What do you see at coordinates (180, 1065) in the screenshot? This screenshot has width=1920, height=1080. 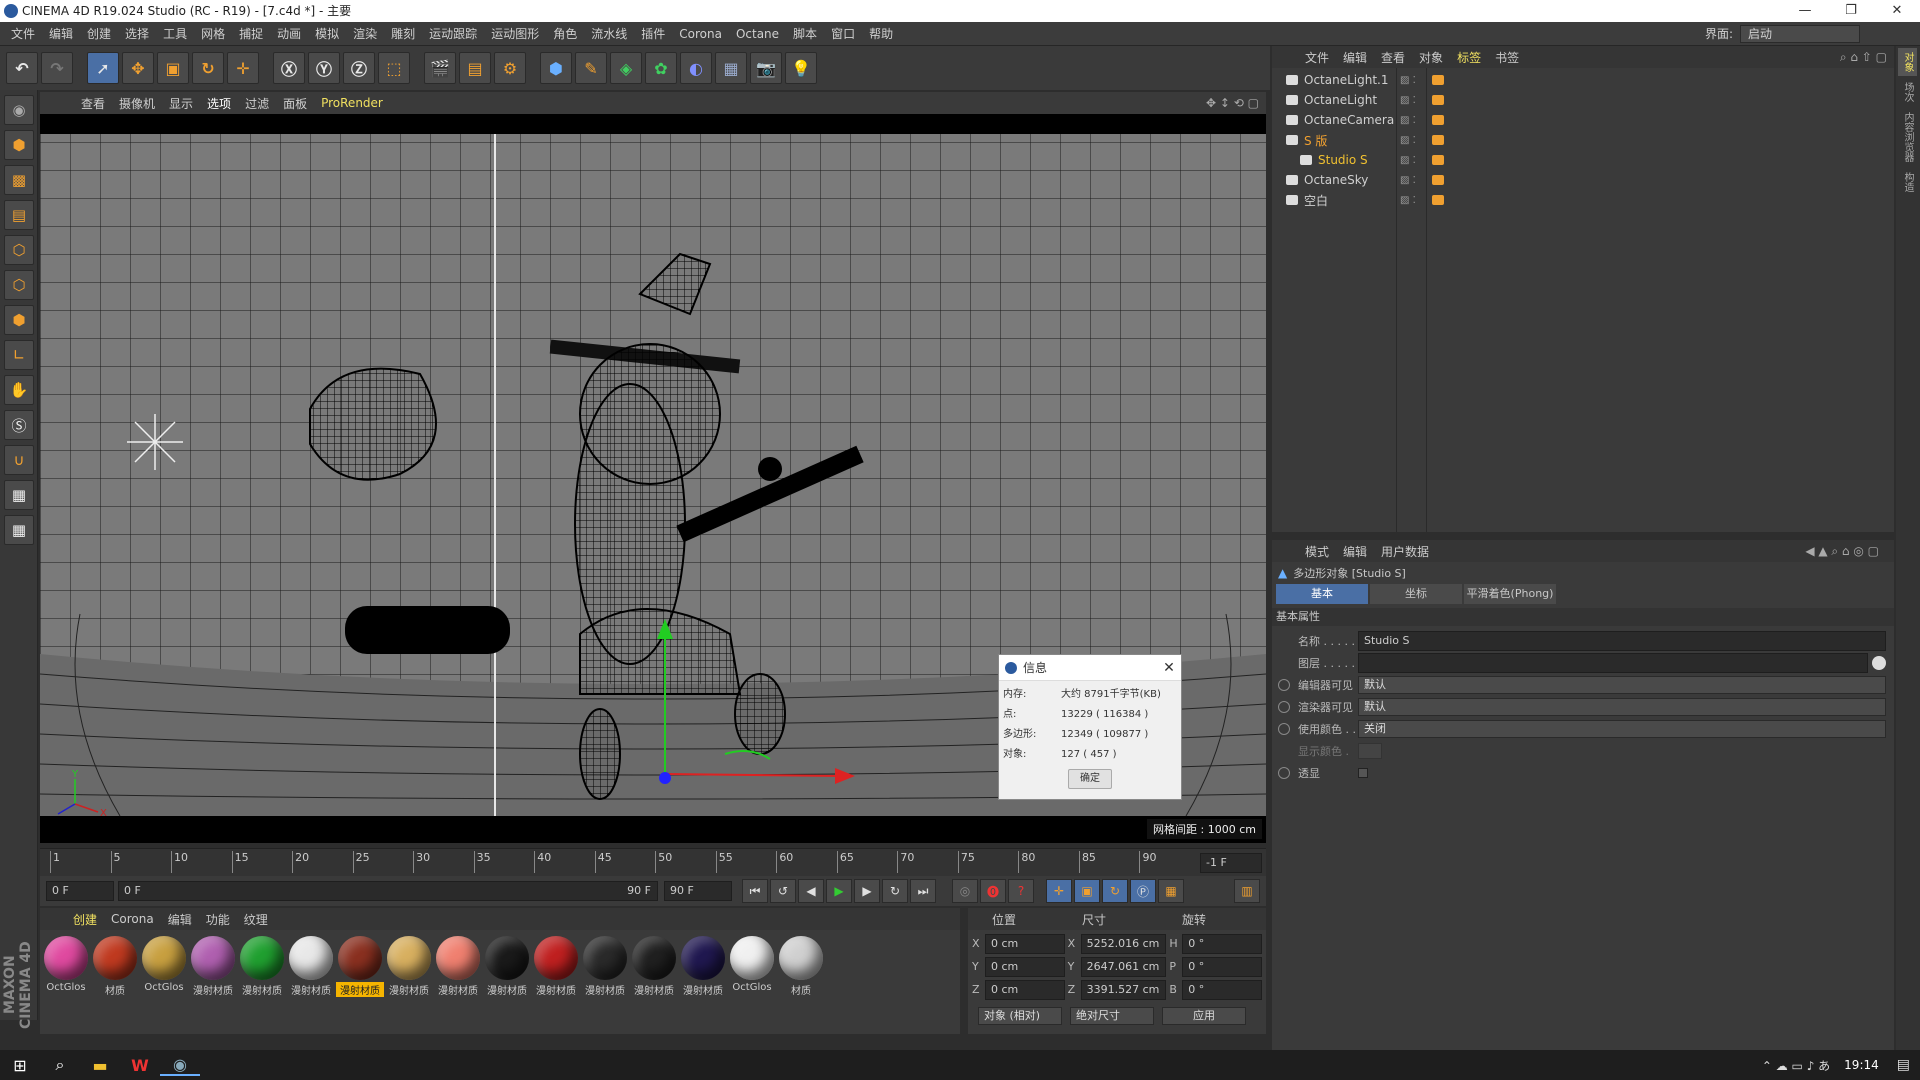 I see `cinema4d-task-icon: ◉` at bounding box center [180, 1065].